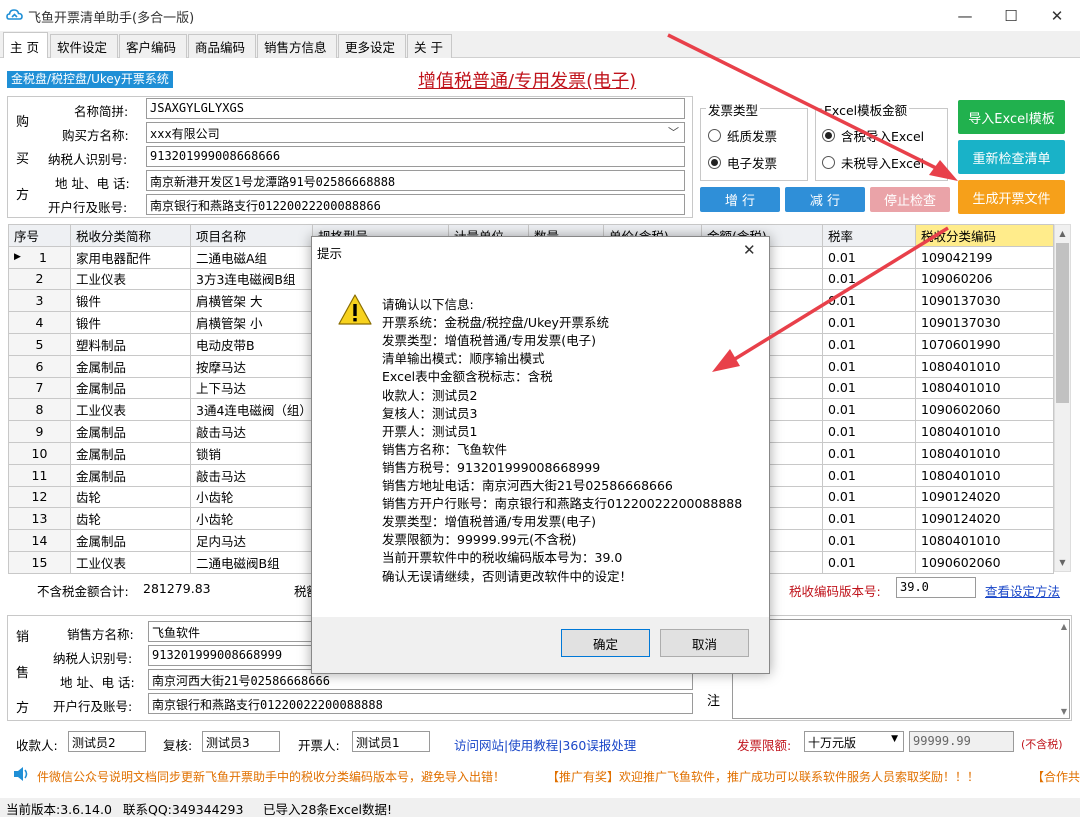  What do you see at coordinates (749, 250) in the screenshot?
I see `dialog-close-icon: ✕` at bounding box center [749, 250].